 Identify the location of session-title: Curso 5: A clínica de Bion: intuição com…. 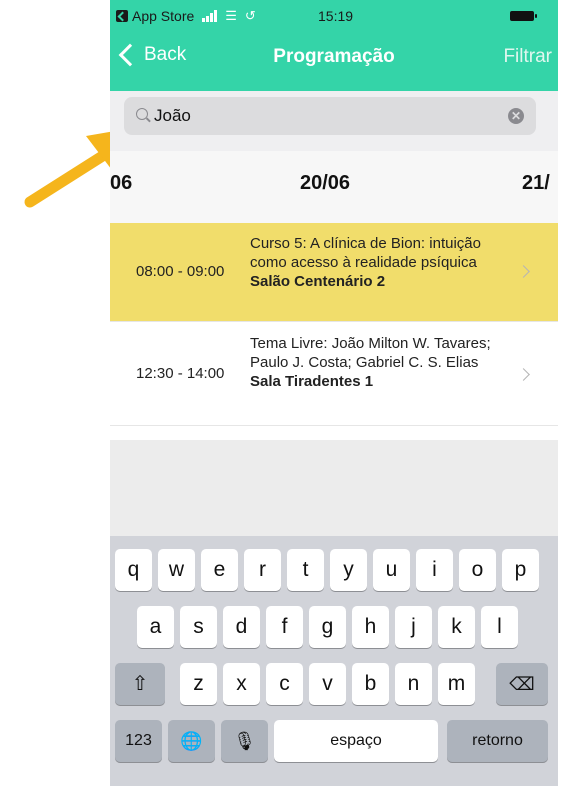
(365, 253).